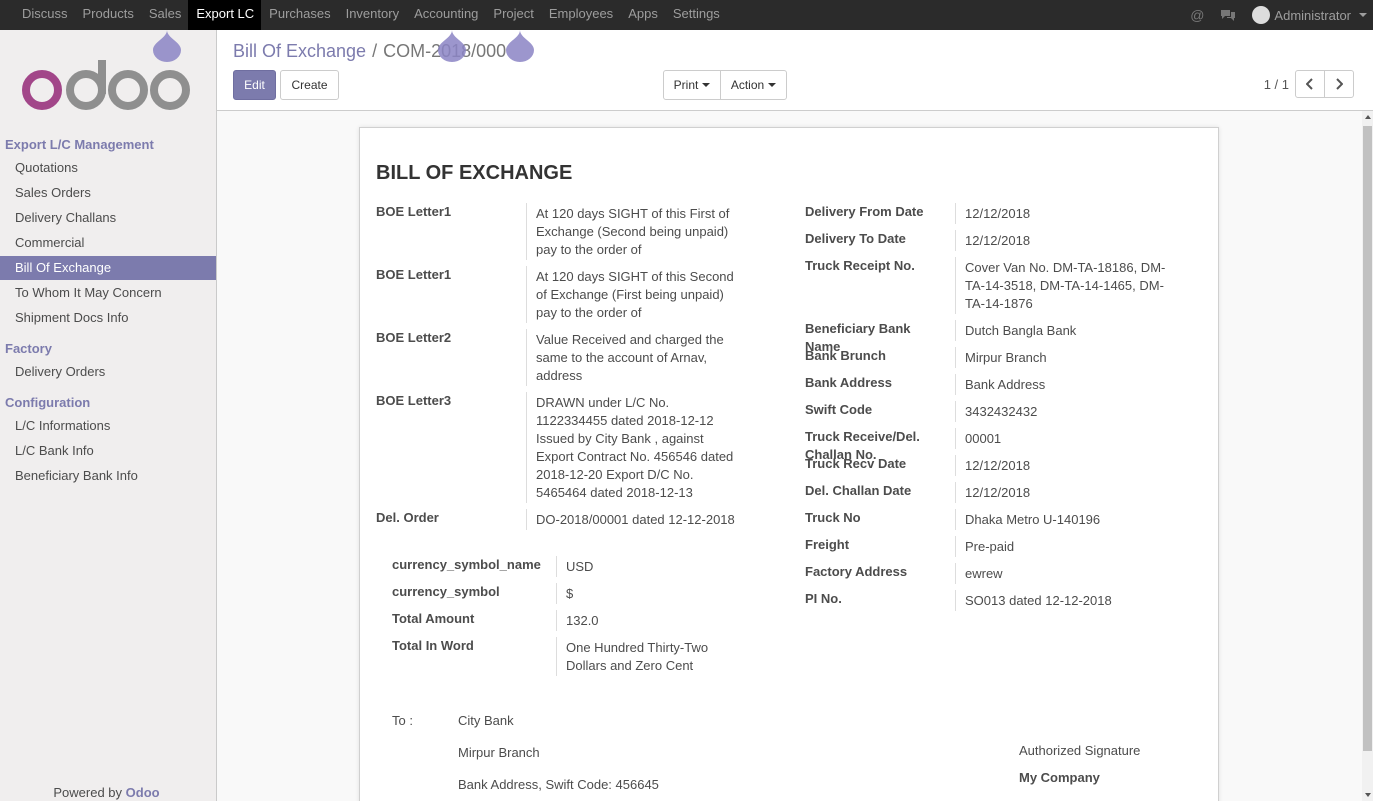 The height and width of the screenshot is (801, 1373). What do you see at coordinates (984, 573) in the screenshot?
I see `right_fields-value-line: ewrew` at bounding box center [984, 573].